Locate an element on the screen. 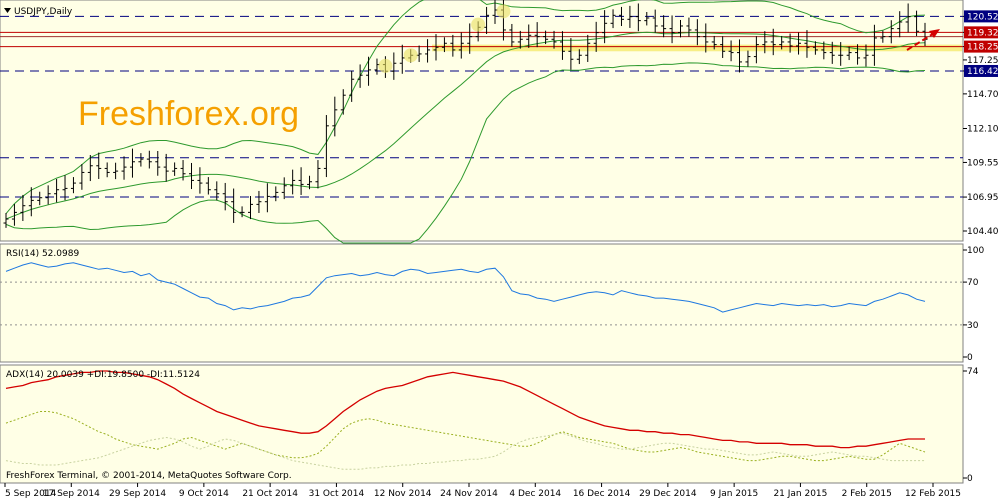  price-label-value: 116.42 is located at coordinates (983, 72).